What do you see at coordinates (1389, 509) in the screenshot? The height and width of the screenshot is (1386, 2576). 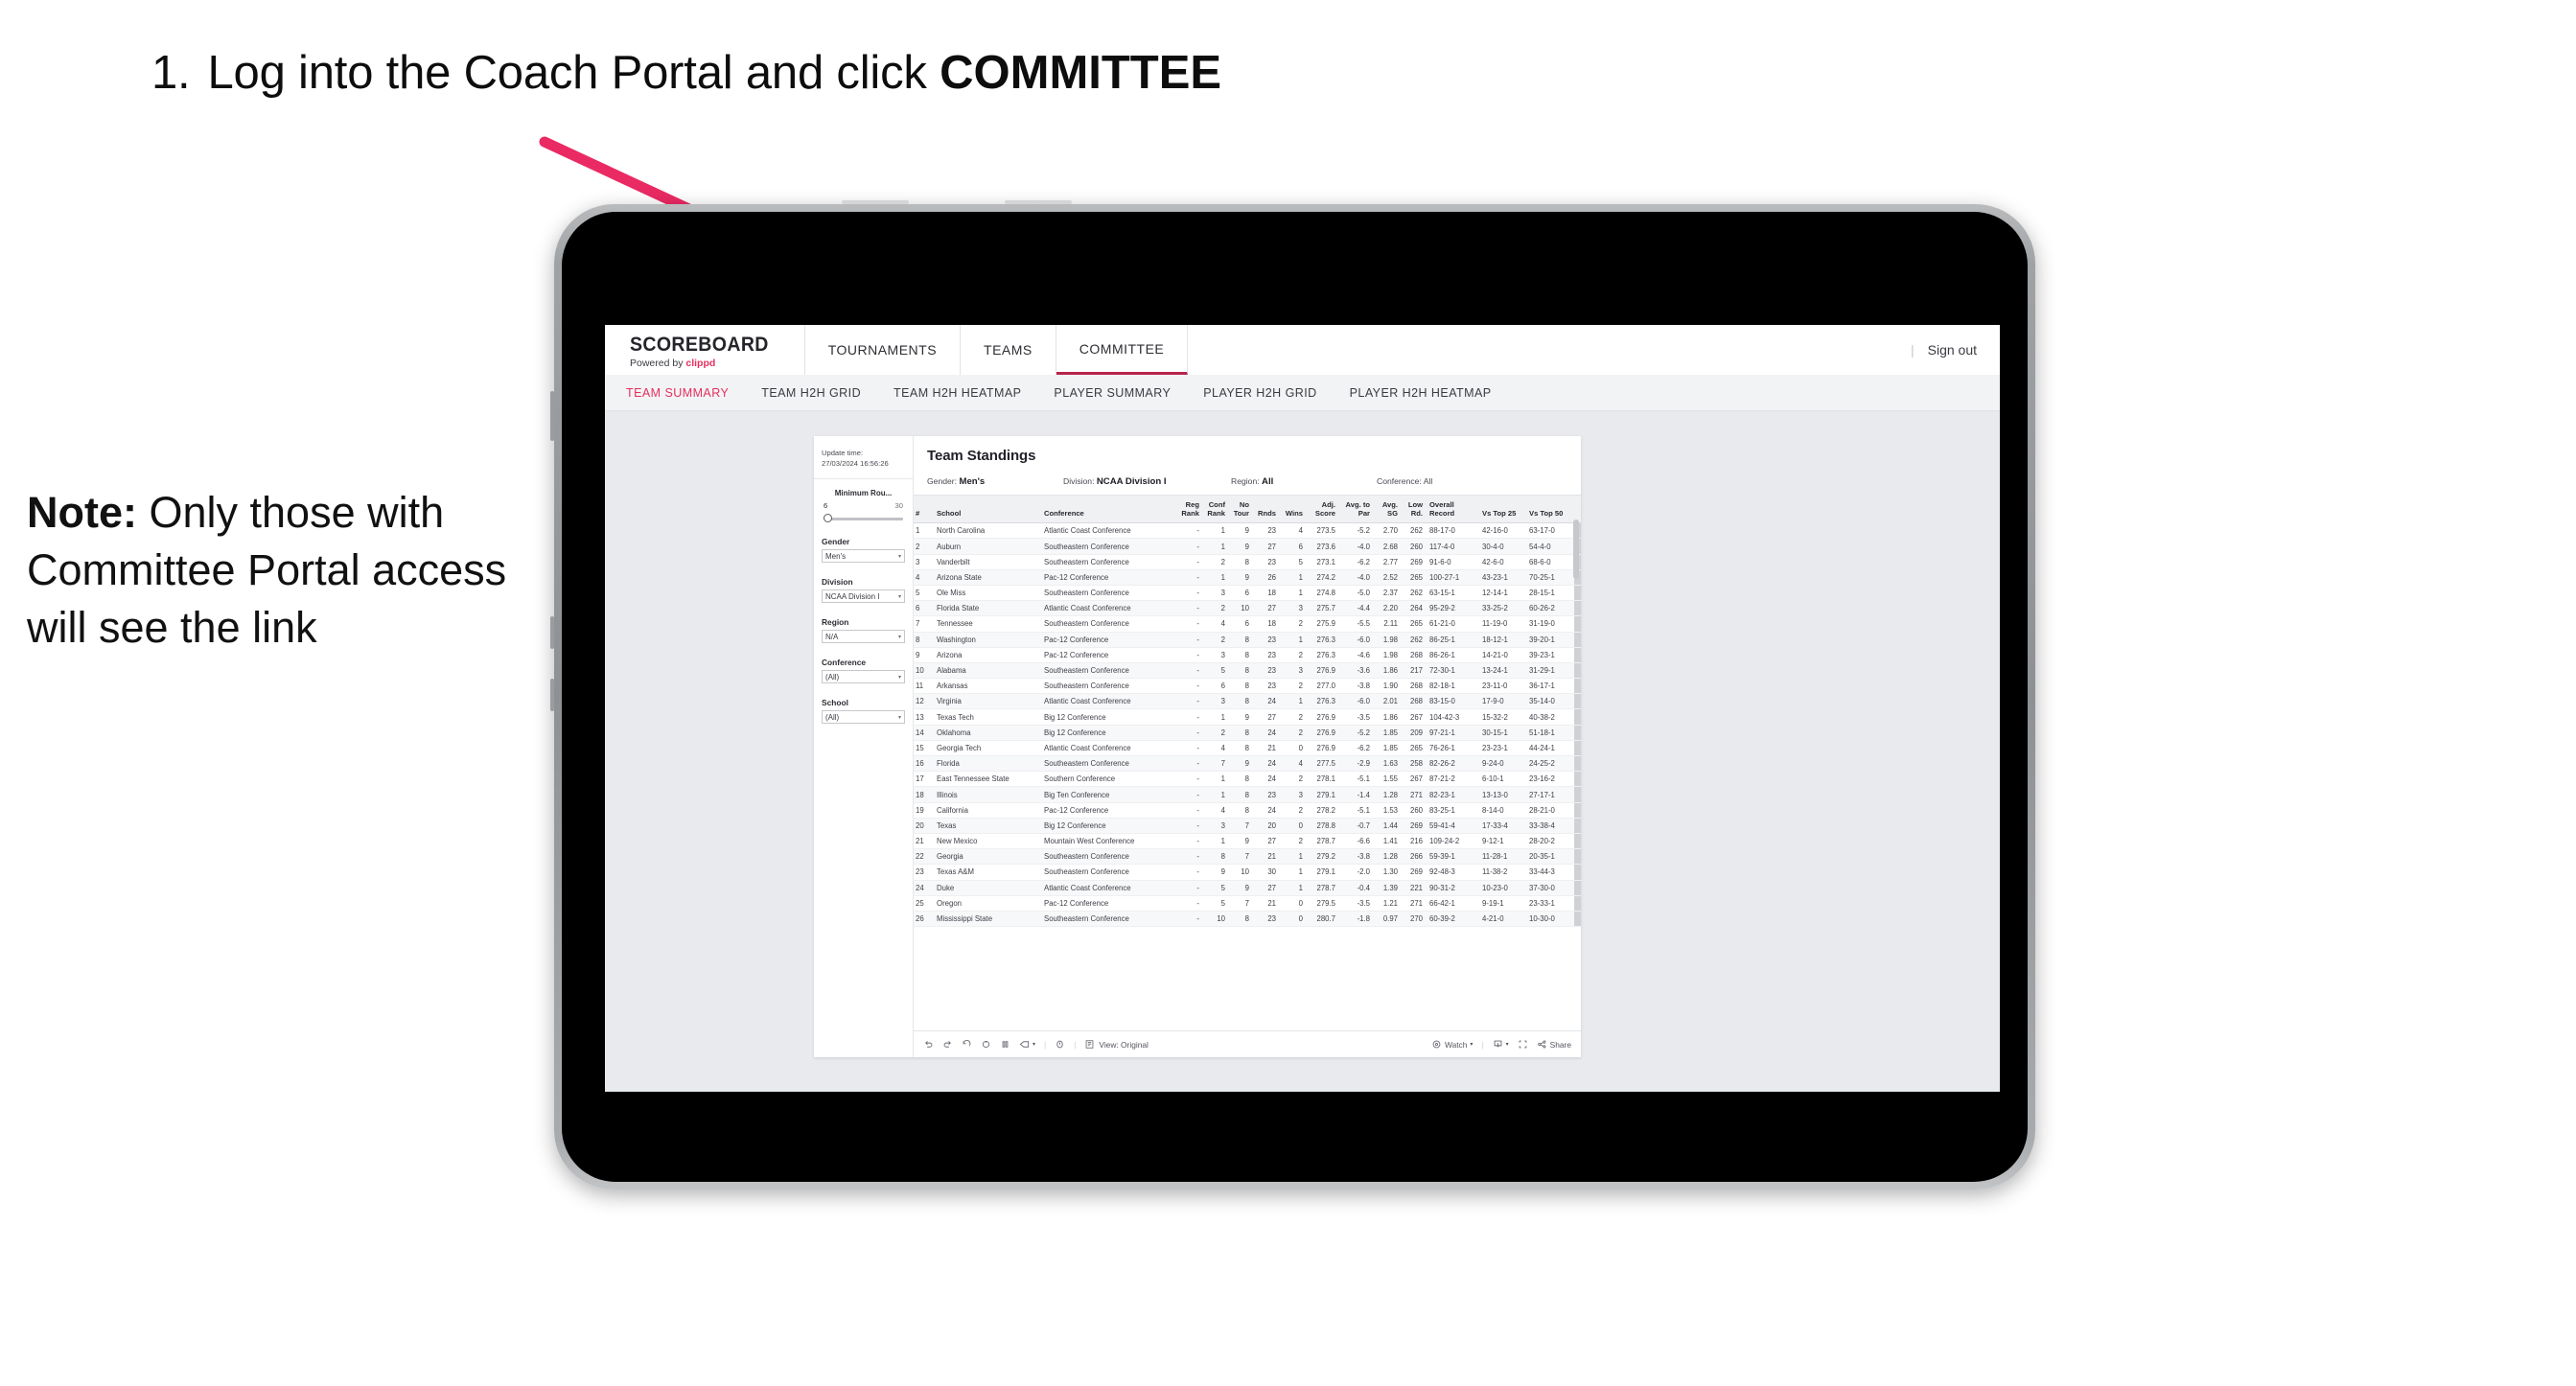 I see `col-header-avg-sg: Avg. SG` at bounding box center [1389, 509].